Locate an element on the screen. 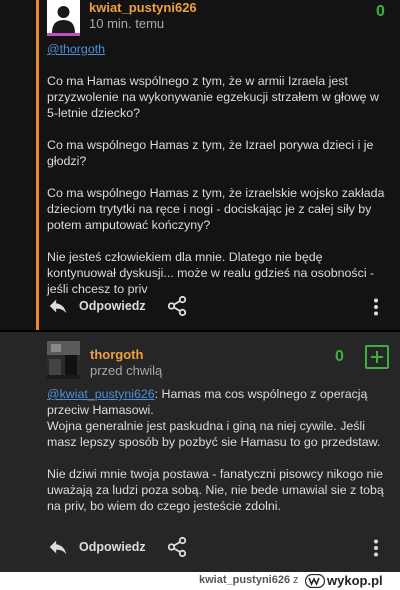  avatar-gender-bar is located at coordinates (63, 34).